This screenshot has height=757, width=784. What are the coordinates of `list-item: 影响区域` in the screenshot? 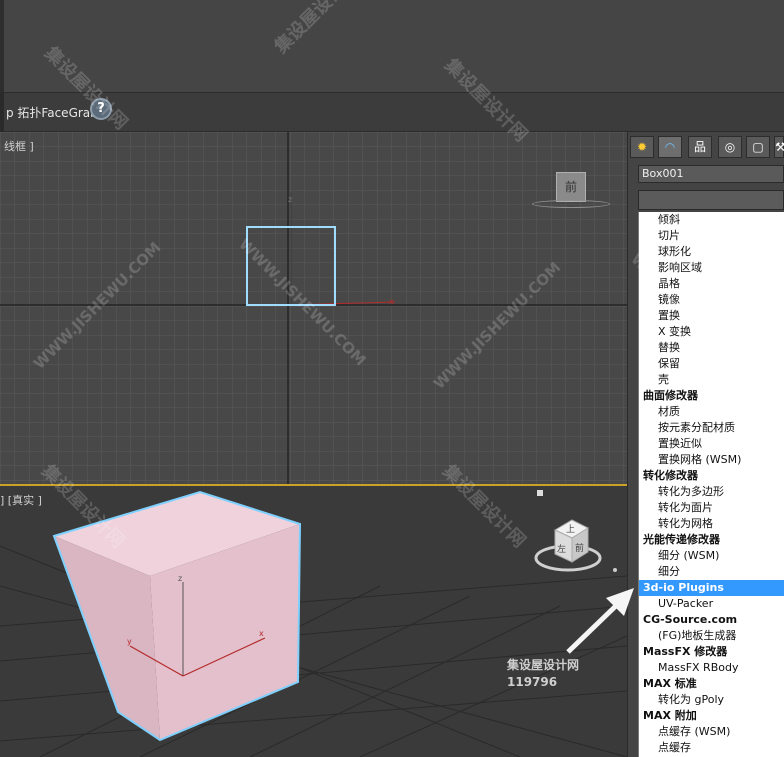 It's located at (711, 268).